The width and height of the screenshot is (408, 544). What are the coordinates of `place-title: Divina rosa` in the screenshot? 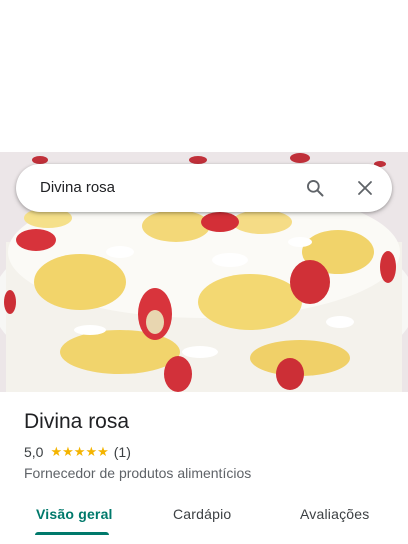 It's located at (77, 421).